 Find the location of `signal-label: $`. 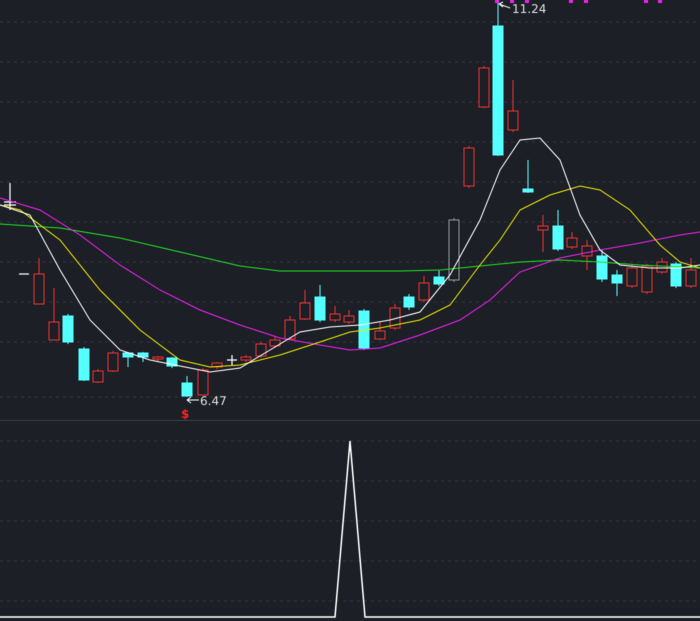

signal-label: $ is located at coordinates (185, 413).